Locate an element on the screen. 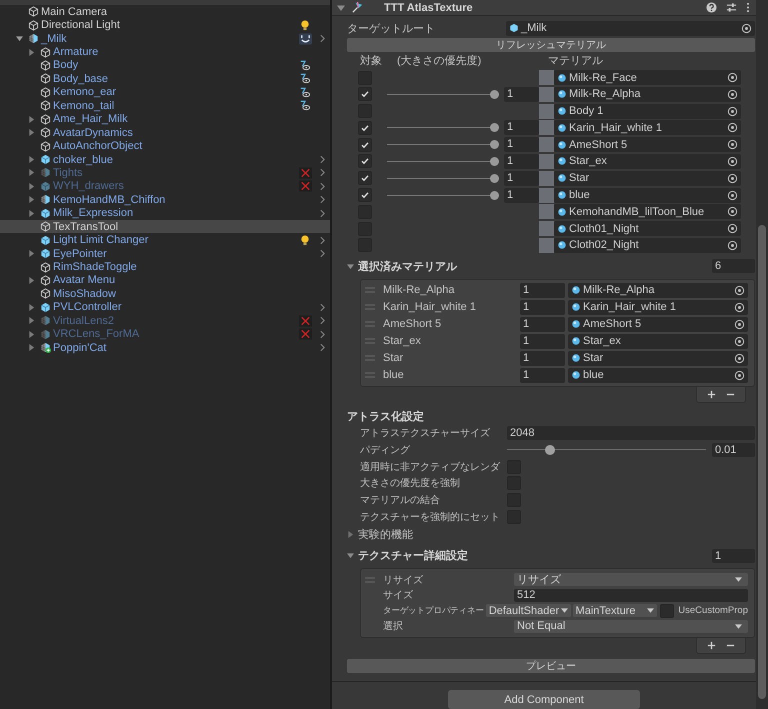 Image resolution: width=768 pixels, height=709 pixels. section-title: テクスチャー詳細設定 is located at coordinates (413, 555).